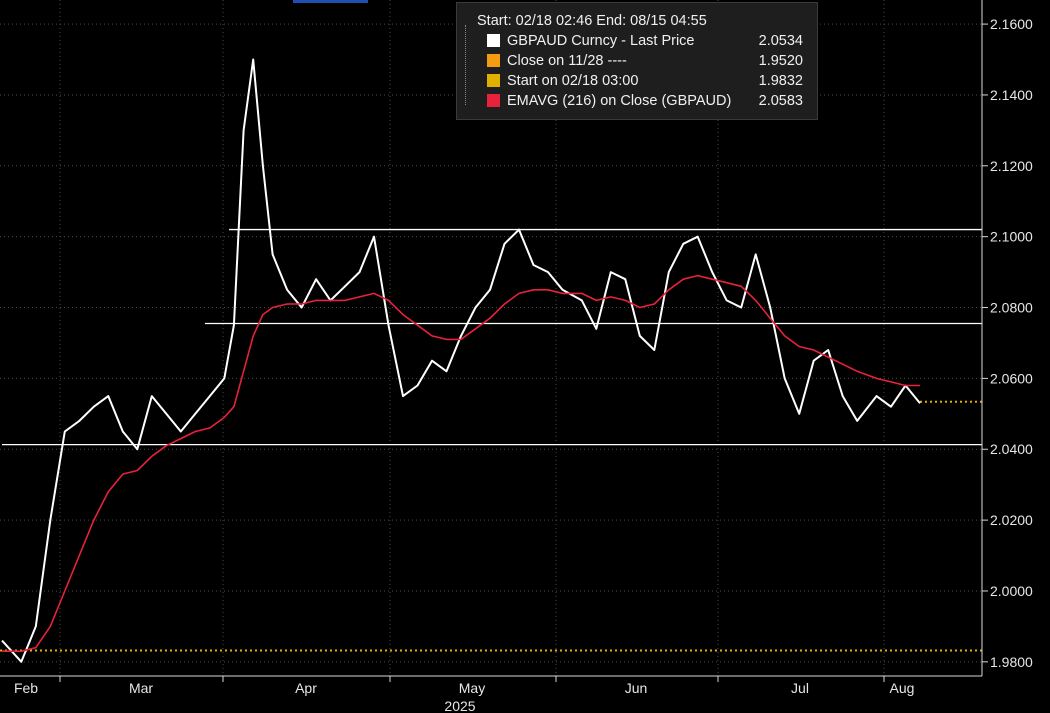 The width and height of the screenshot is (1050, 713). Describe the element at coordinates (1011, 591) in the screenshot. I see `y-tick-label: 2.0000` at that location.